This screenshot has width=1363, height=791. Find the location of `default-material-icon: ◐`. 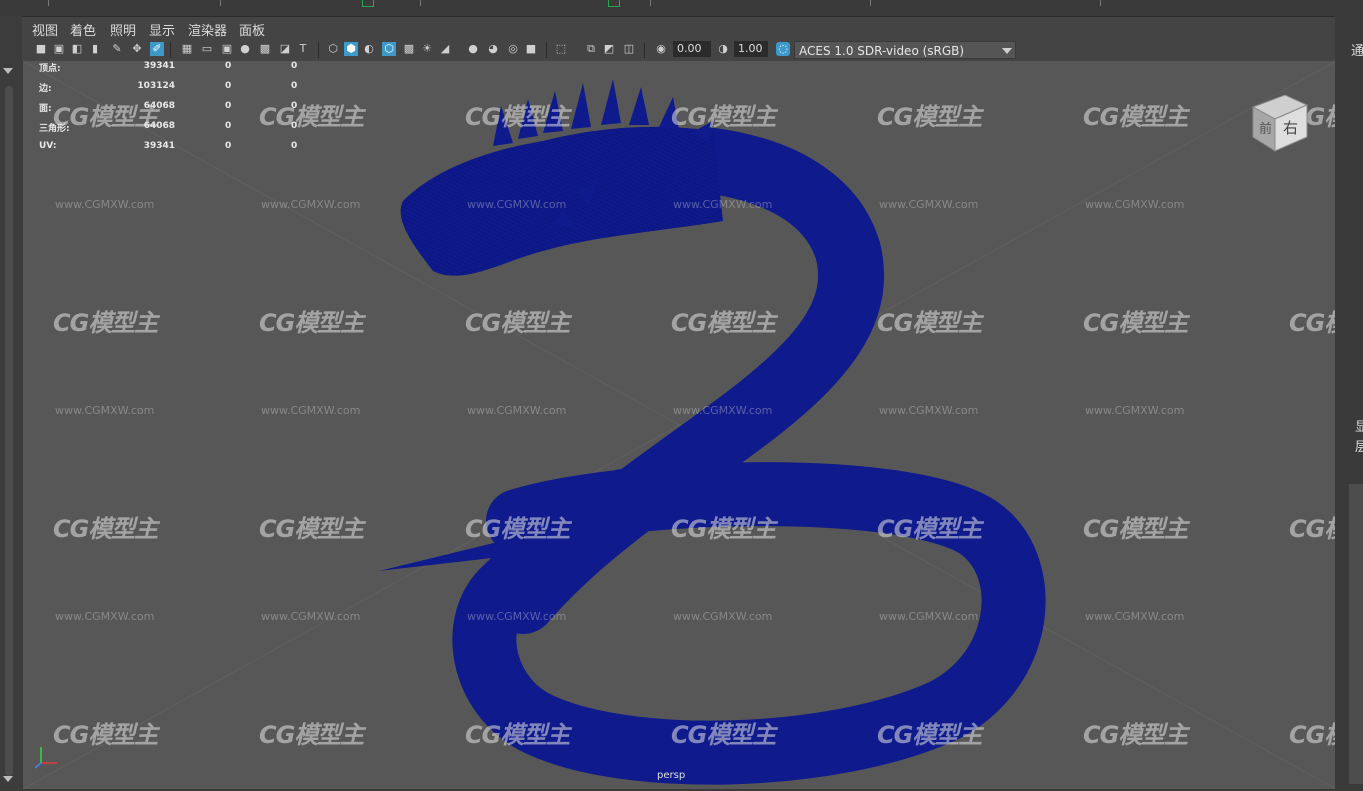

default-material-icon: ◐ is located at coordinates (369, 49).